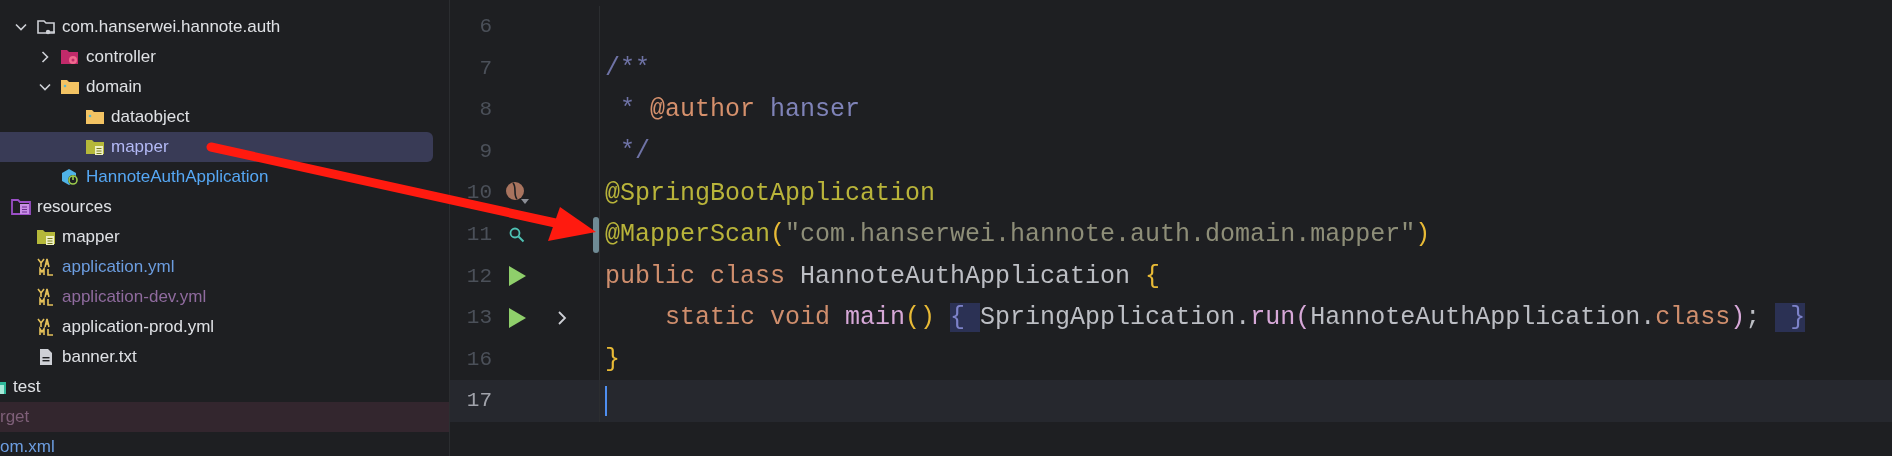 This screenshot has height=456, width=1892. What do you see at coordinates (70, 177) in the screenshot?
I see `class-power-icon` at bounding box center [70, 177].